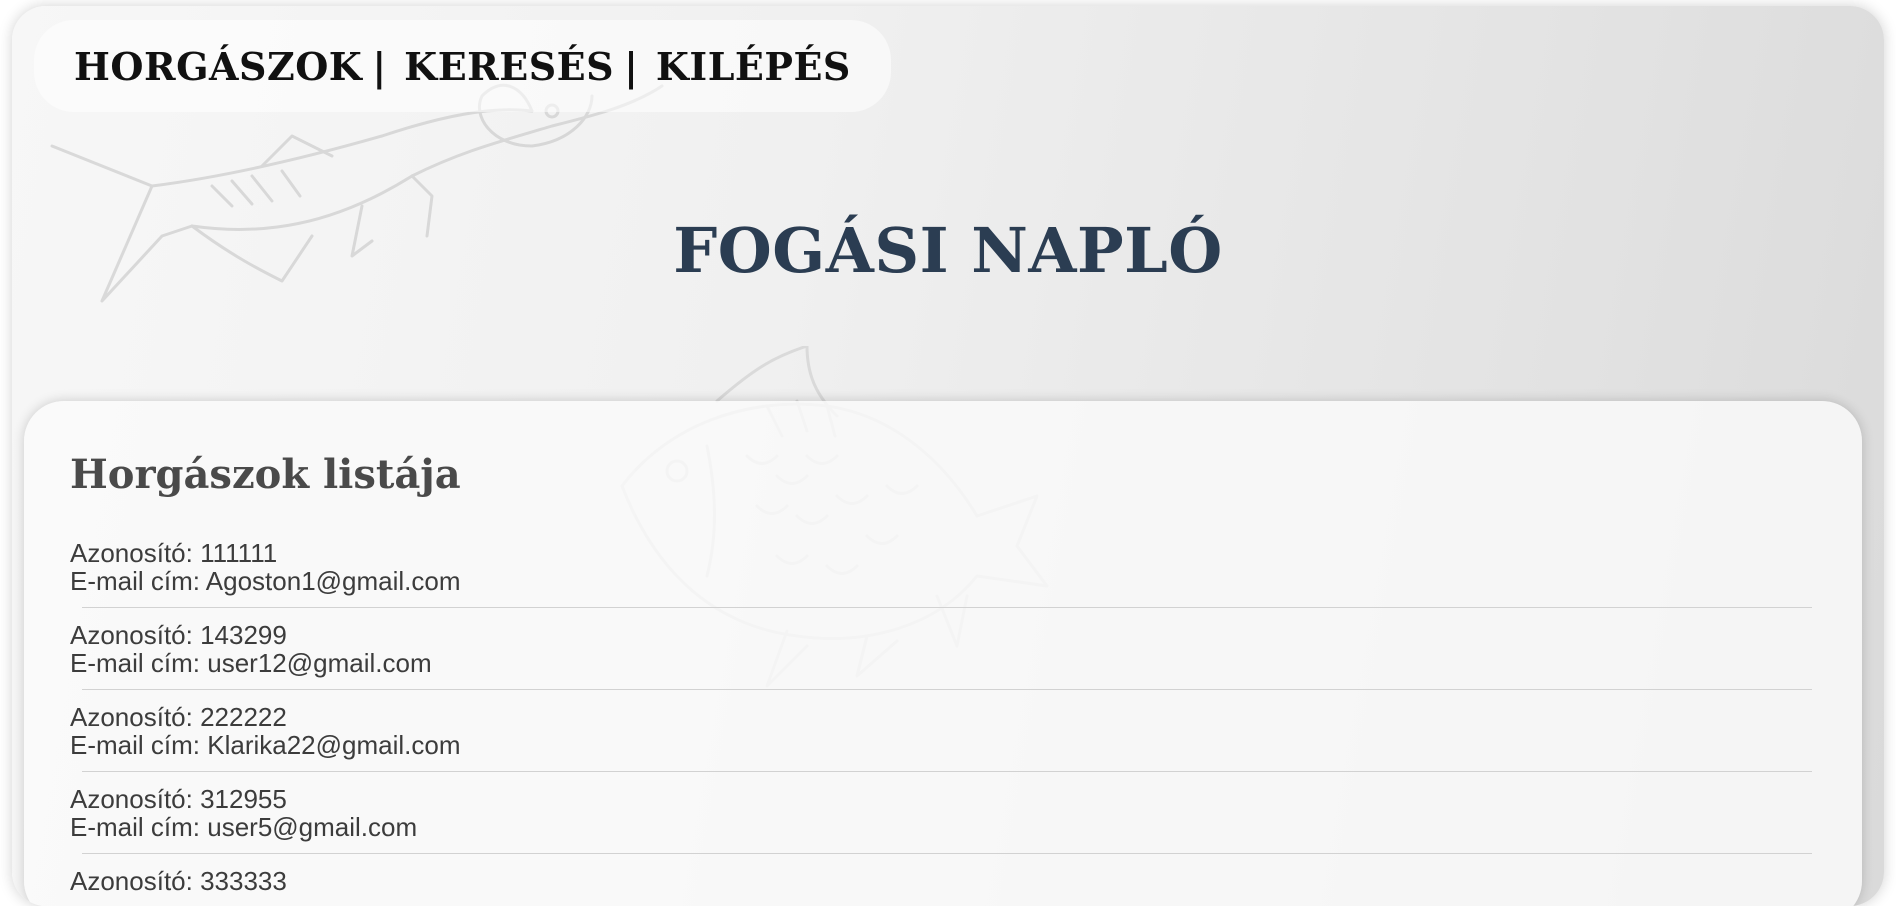  I want to click on angler-id-value: 143299, so click(243, 635).